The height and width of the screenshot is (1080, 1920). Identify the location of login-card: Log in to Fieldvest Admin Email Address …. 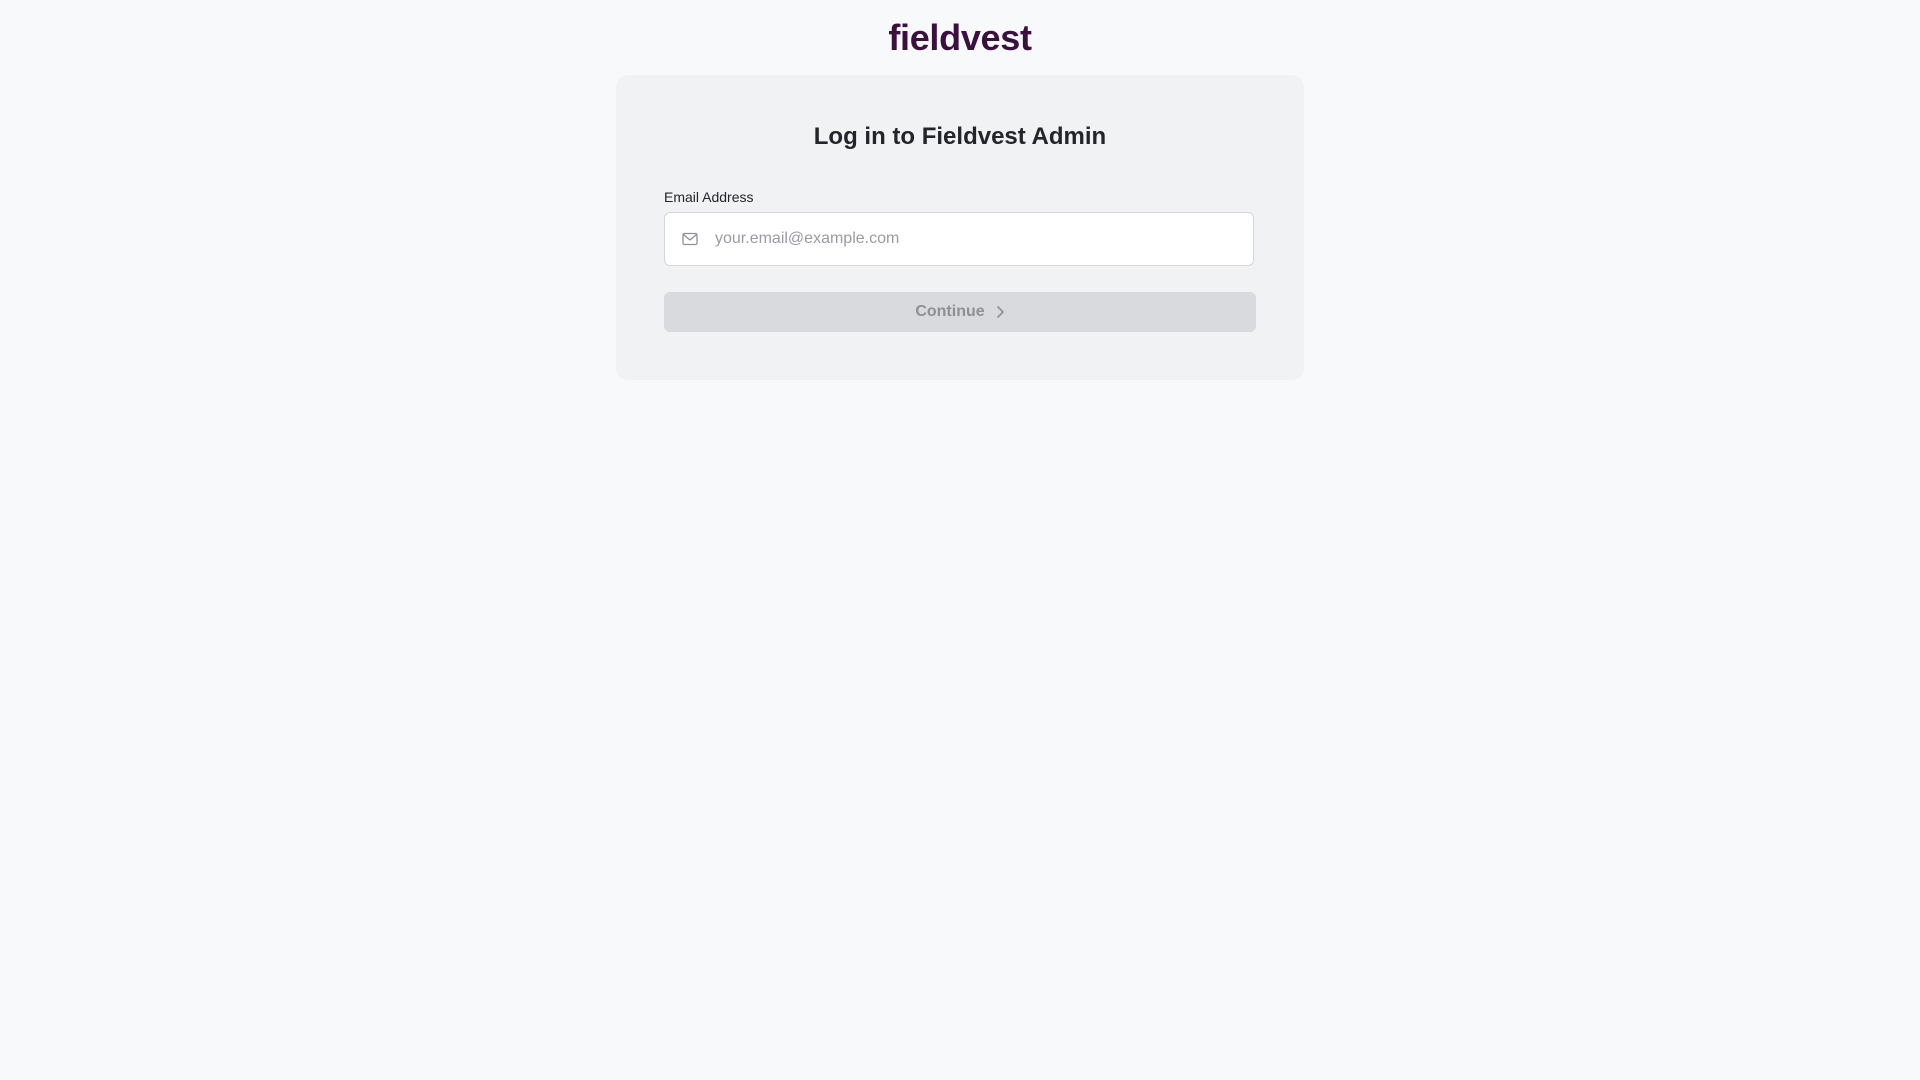
(960, 227).